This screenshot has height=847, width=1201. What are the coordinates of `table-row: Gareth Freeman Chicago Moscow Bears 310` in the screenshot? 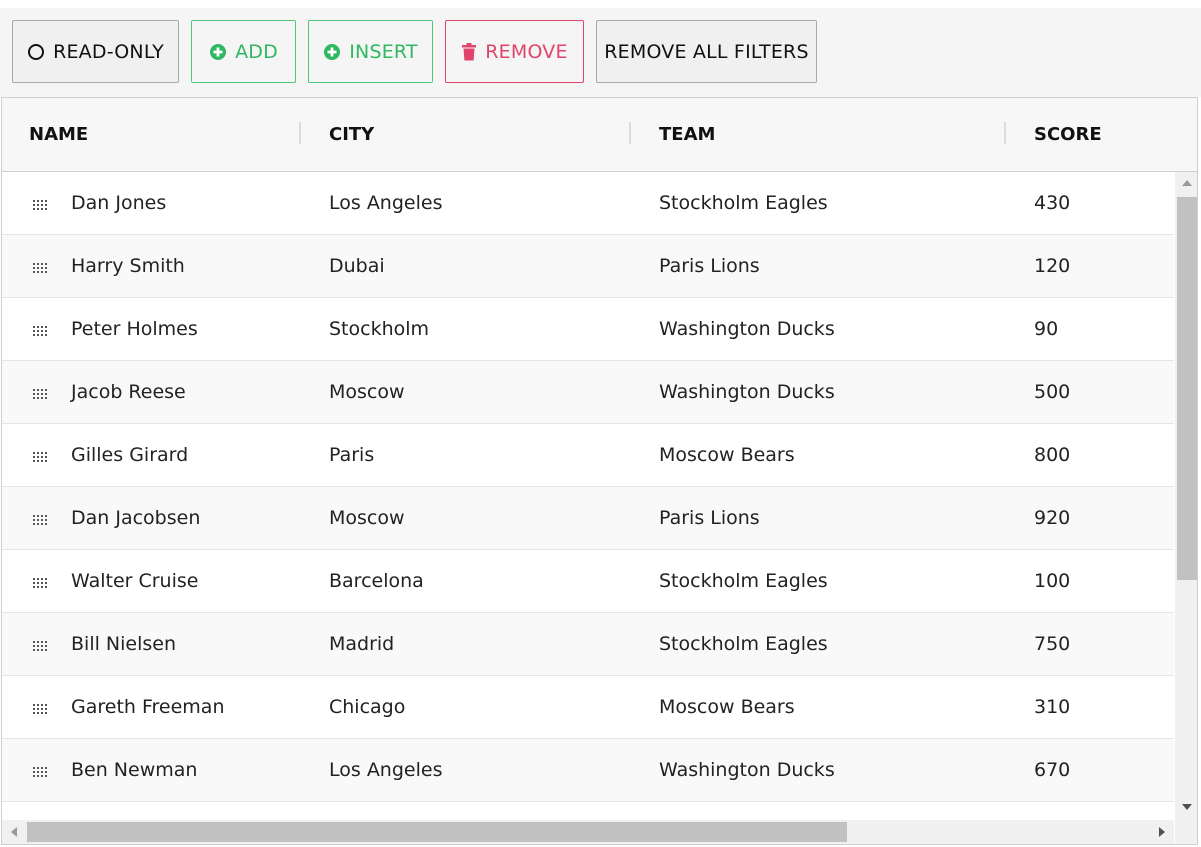 It's located at (588, 707).